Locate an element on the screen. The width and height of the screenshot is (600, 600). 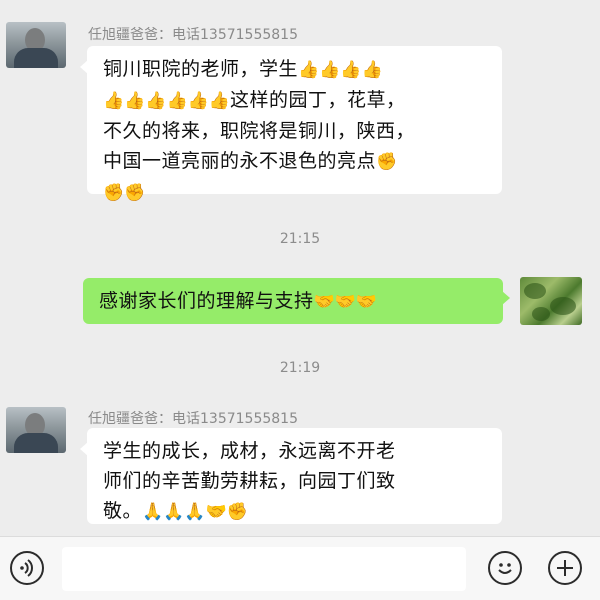
message-line: 👍👍👍👍👍👍这样的园丁，花草， is located at coordinates (296, 100).